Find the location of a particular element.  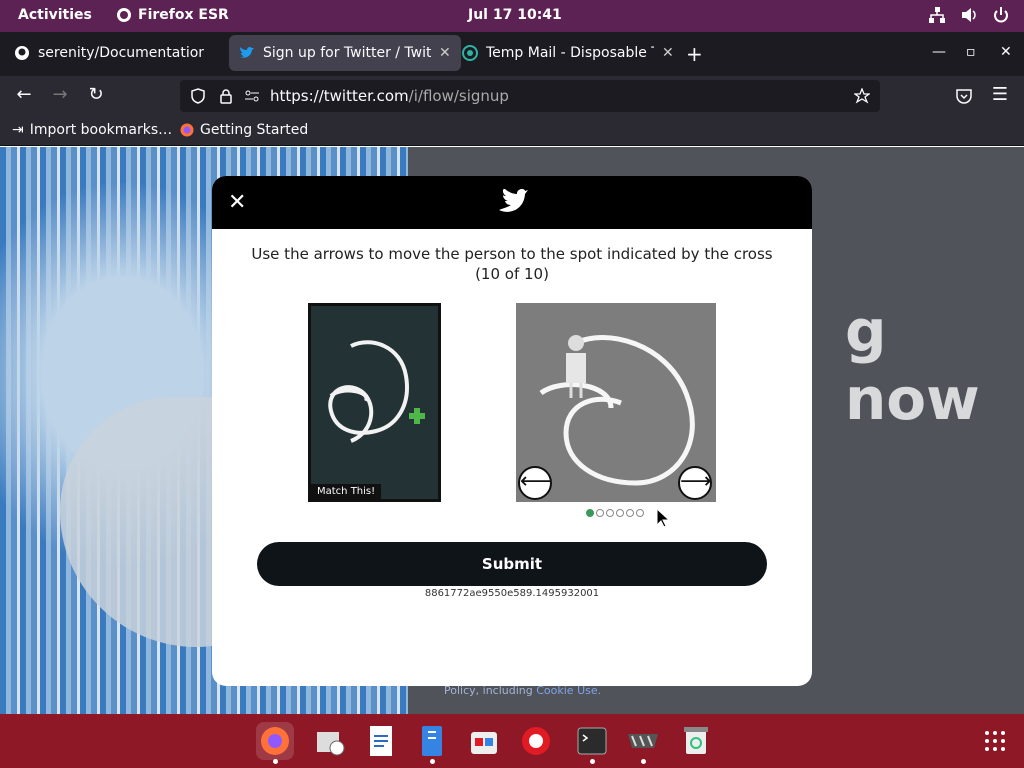

bookmark-label: Getting Started is located at coordinates (254, 130).